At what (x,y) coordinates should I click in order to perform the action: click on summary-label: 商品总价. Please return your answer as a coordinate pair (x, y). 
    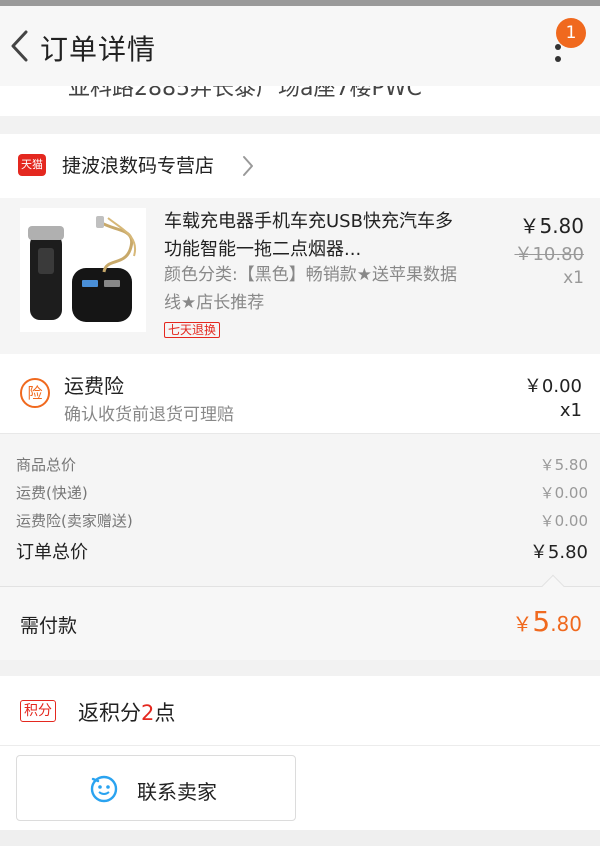
    Looking at the image, I should click on (46, 465).